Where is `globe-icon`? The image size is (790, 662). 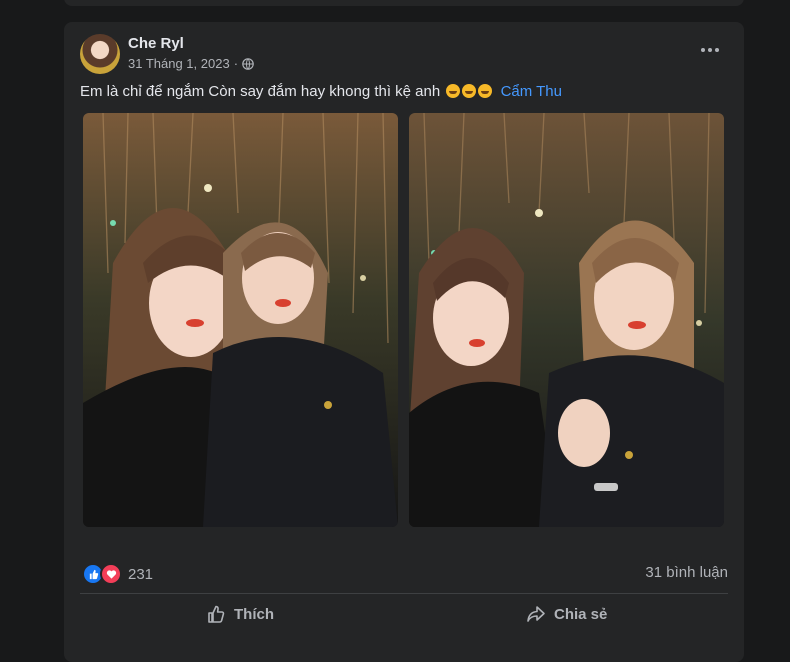 globe-icon is located at coordinates (248, 63).